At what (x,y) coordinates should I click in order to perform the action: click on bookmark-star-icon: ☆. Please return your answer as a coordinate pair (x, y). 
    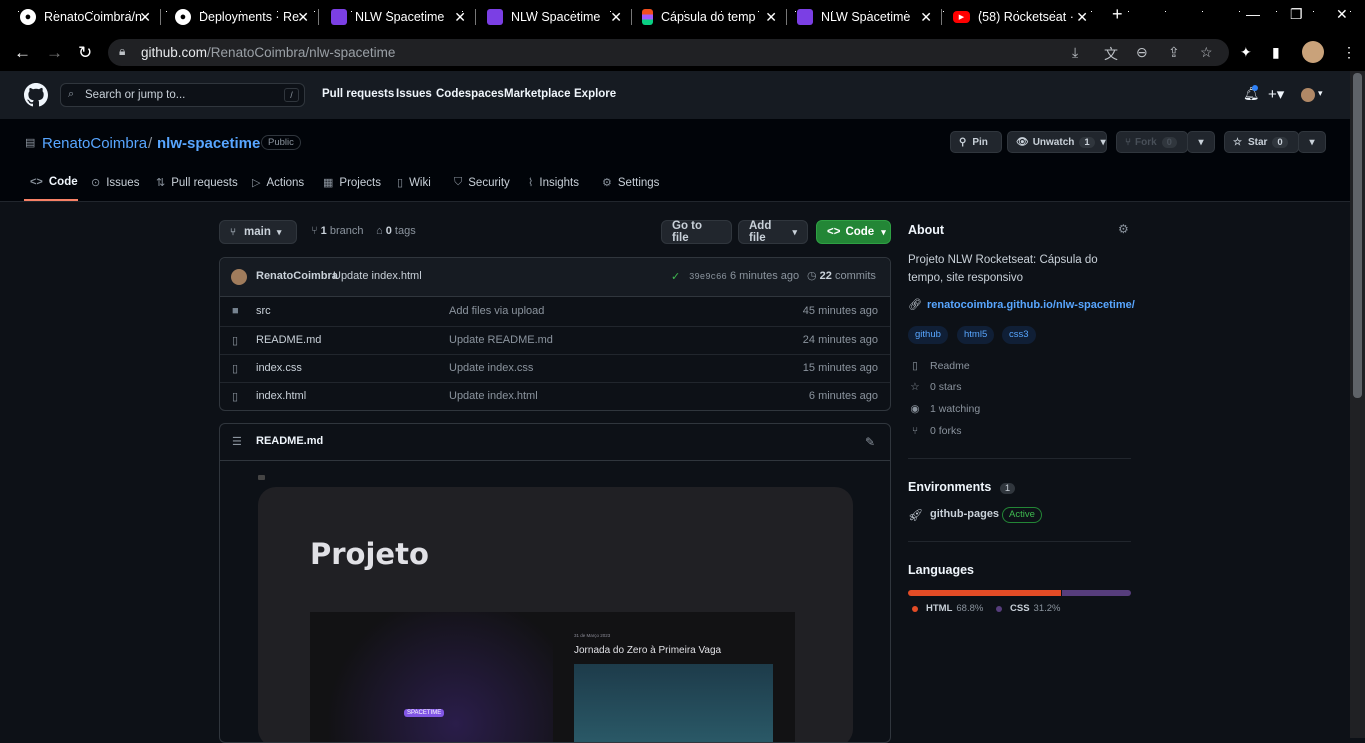
    Looking at the image, I should click on (1206, 52).